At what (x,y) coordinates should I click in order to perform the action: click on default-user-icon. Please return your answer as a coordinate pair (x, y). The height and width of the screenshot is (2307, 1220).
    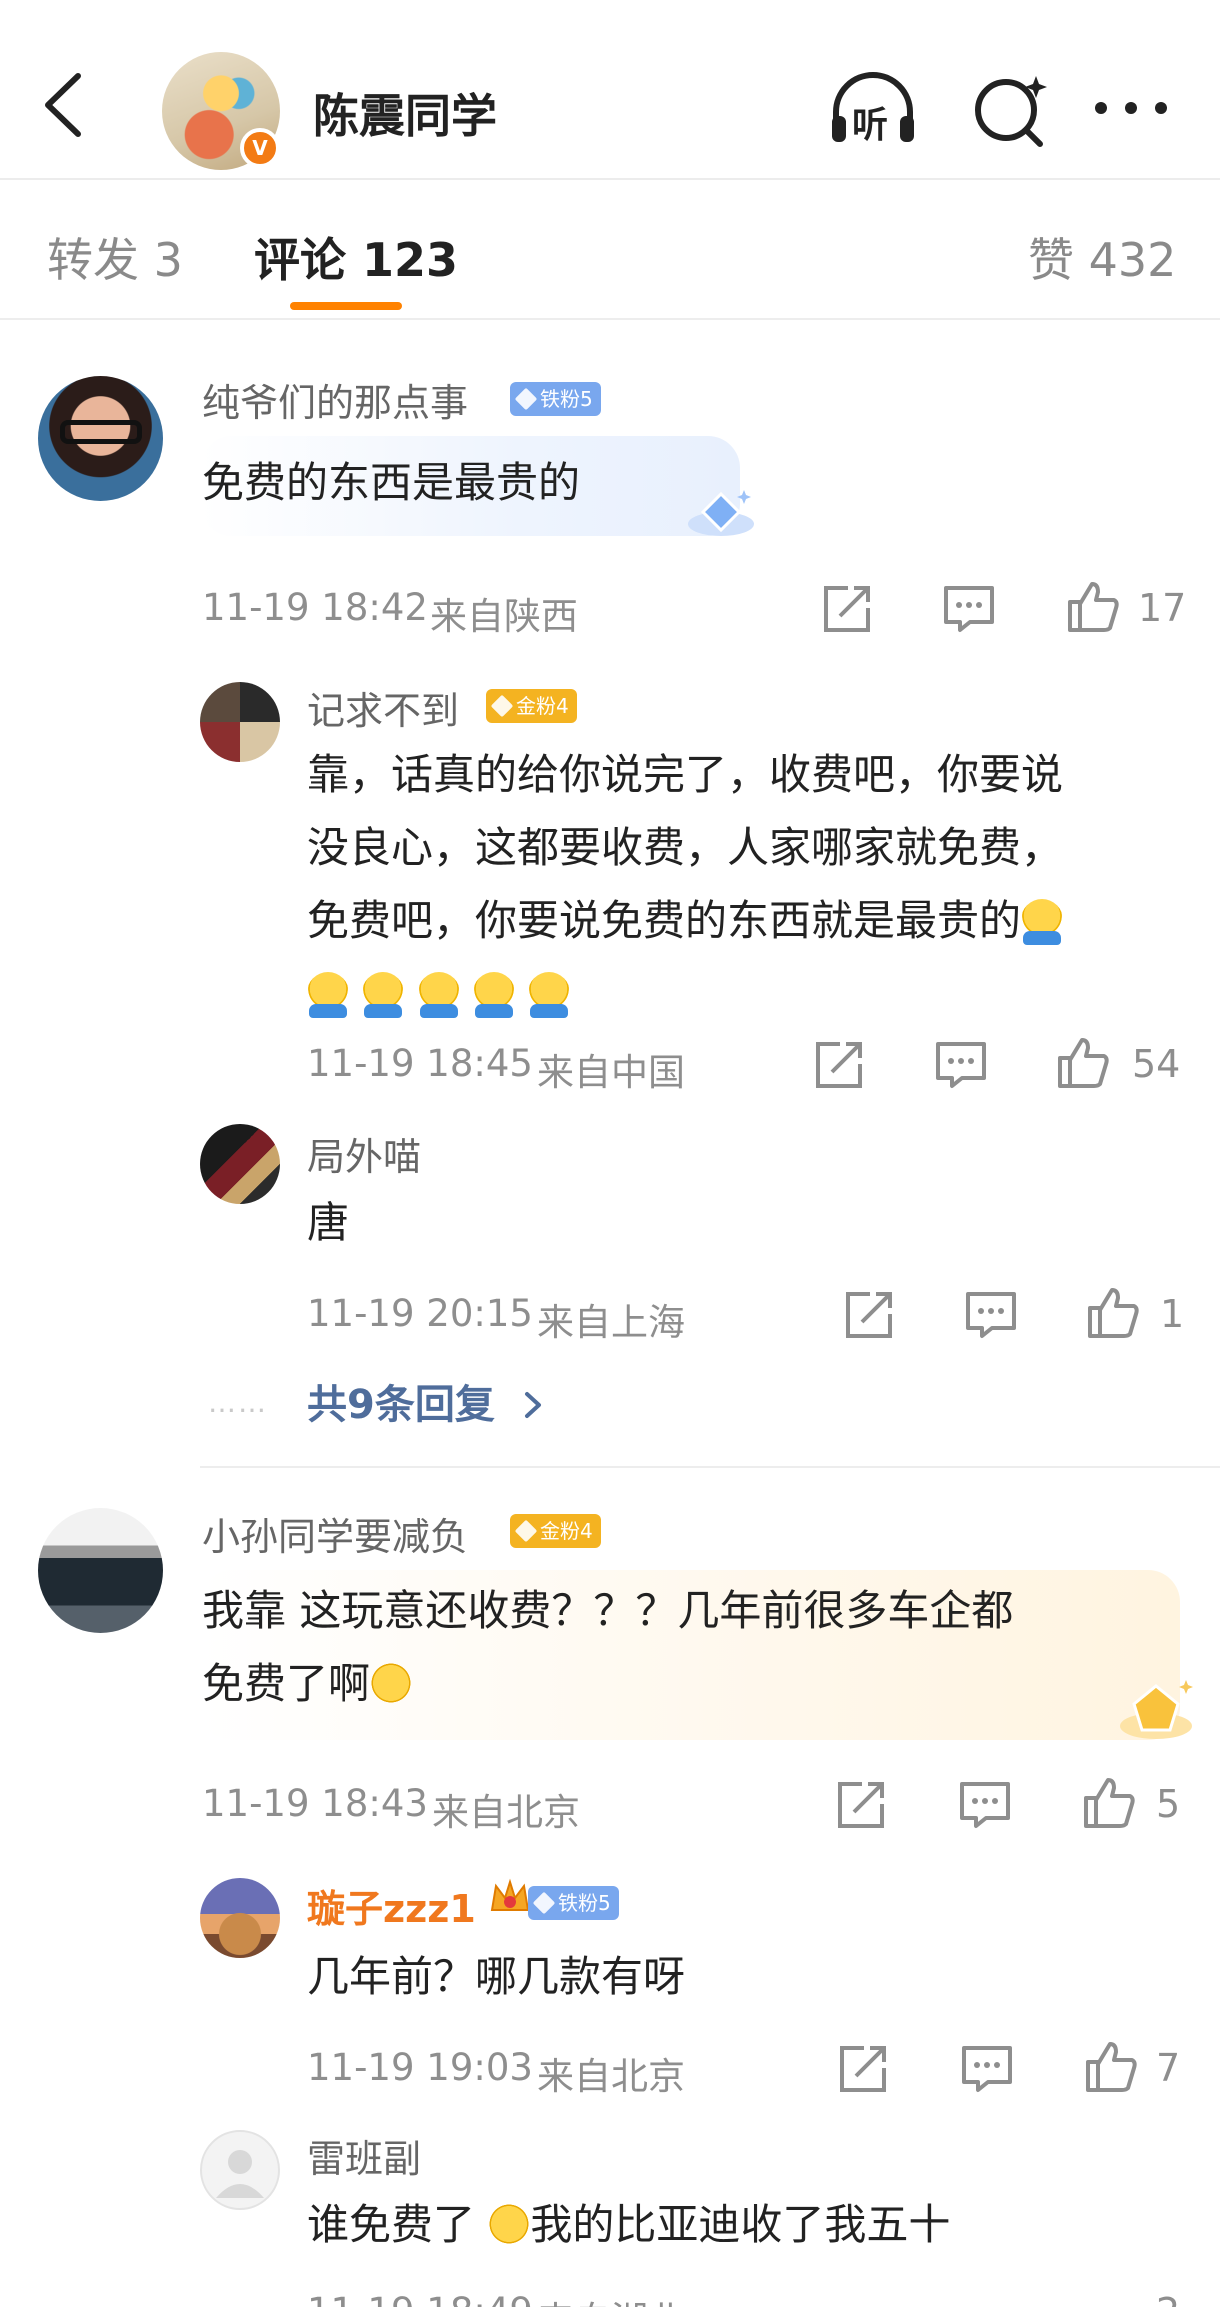
    Looking at the image, I should click on (240, 2174).